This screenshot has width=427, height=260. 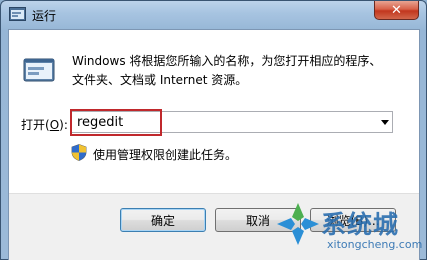 I want to click on dropdown-arrow-icon, so click(x=385, y=122).